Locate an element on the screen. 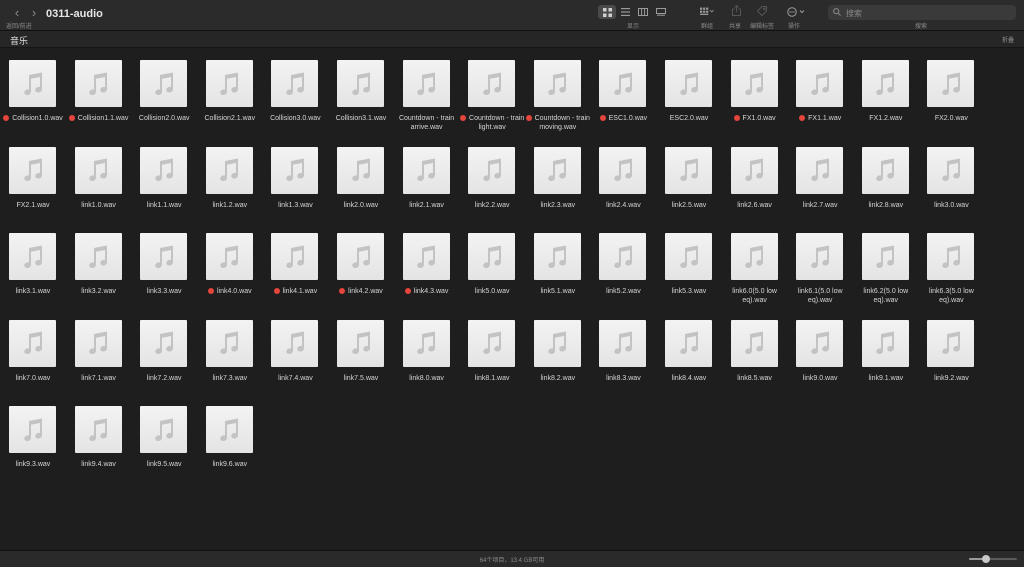 The width and height of the screenshot is (1024, 567). file-name: link8.1.wav is located at coordinates (492, 378).